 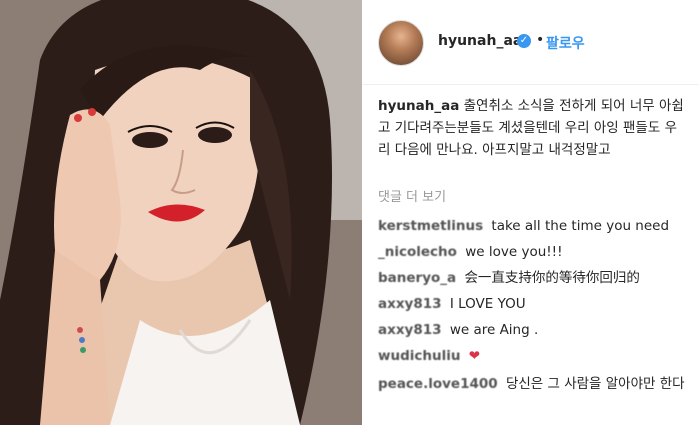 What do you see at coordinates (552, 278) in the screenshot?
I see `comment-text: 会一直支持你的等待你回归的` at bounding box center [552, 278].